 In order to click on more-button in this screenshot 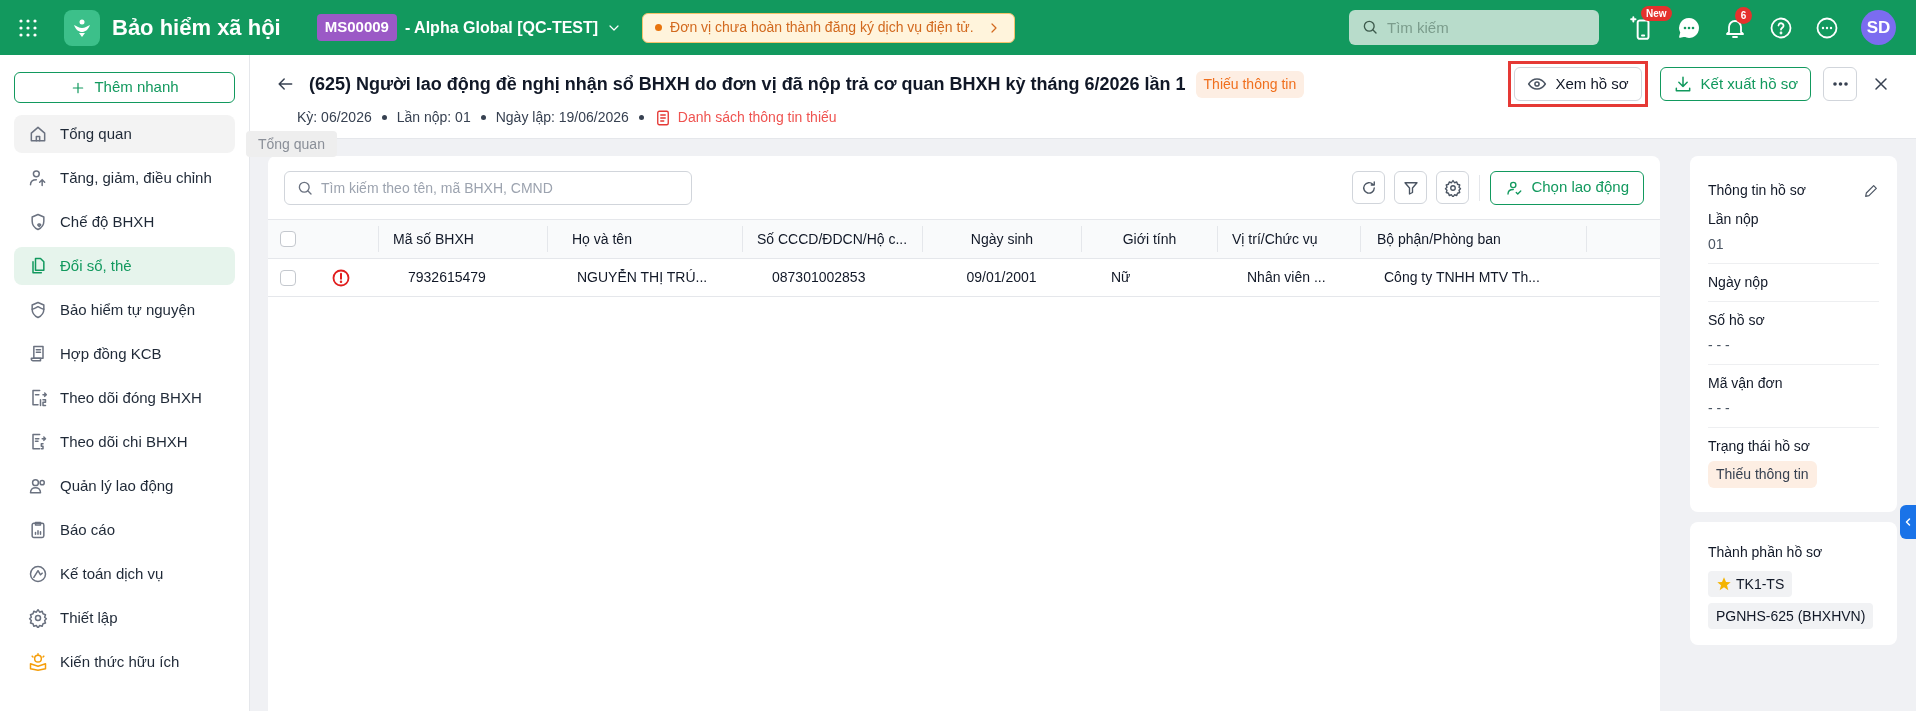, I will do `click(1840, 84)`.